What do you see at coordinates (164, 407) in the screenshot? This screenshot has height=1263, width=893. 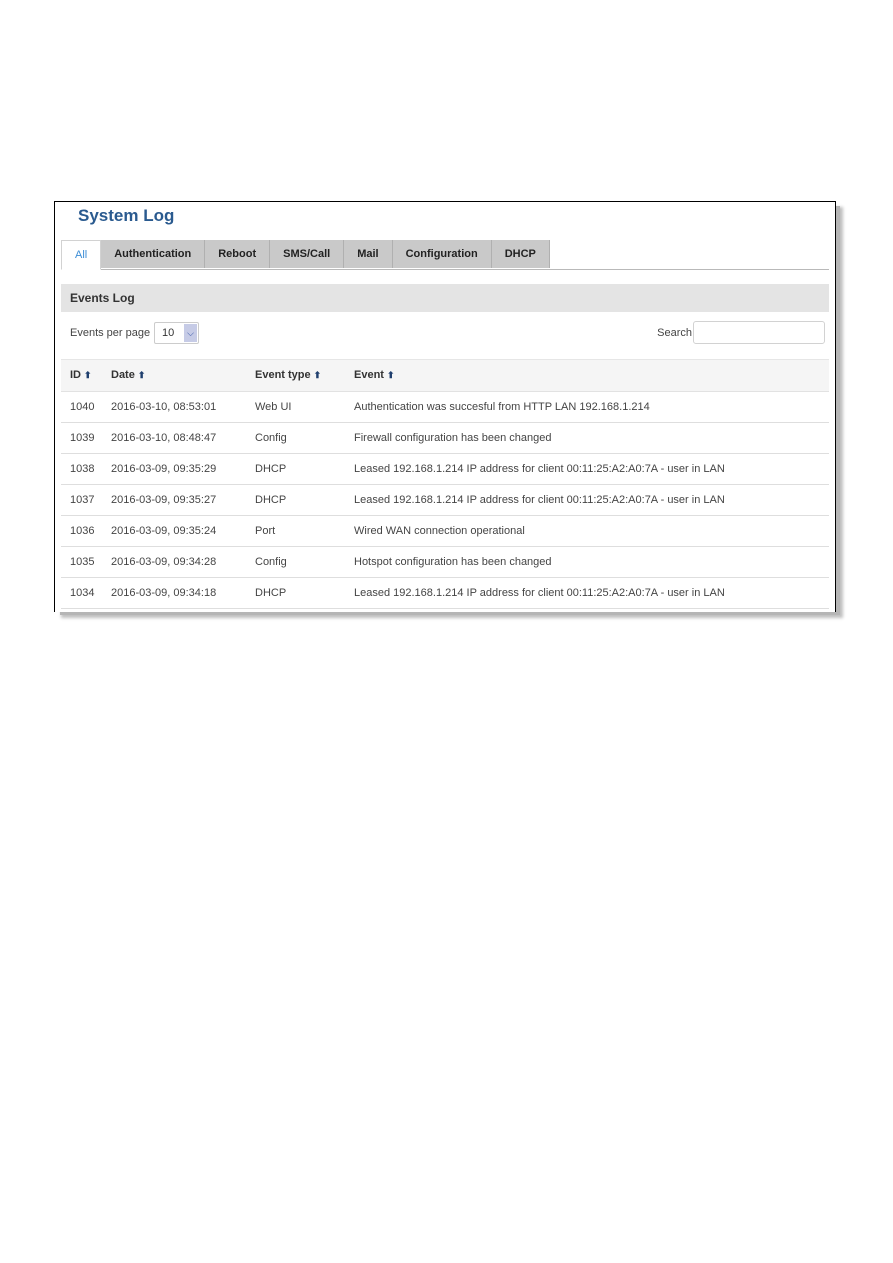 I see `cell-date: 2016-03-10, 08:53:01` at bounding box center [164, 407].